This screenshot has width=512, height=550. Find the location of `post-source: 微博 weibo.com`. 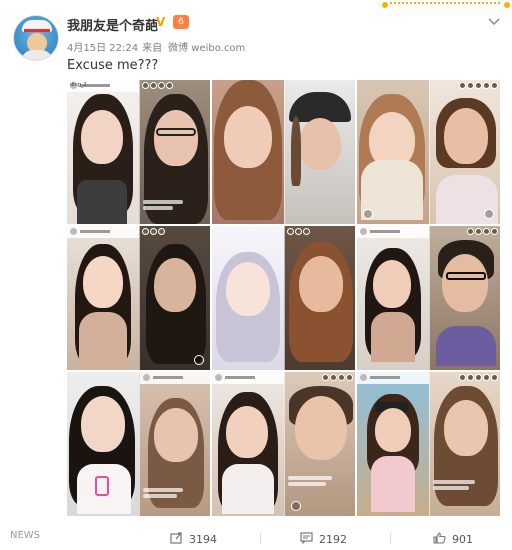

post-source: 微博 weibo.com is located at coordinates (206, 48).